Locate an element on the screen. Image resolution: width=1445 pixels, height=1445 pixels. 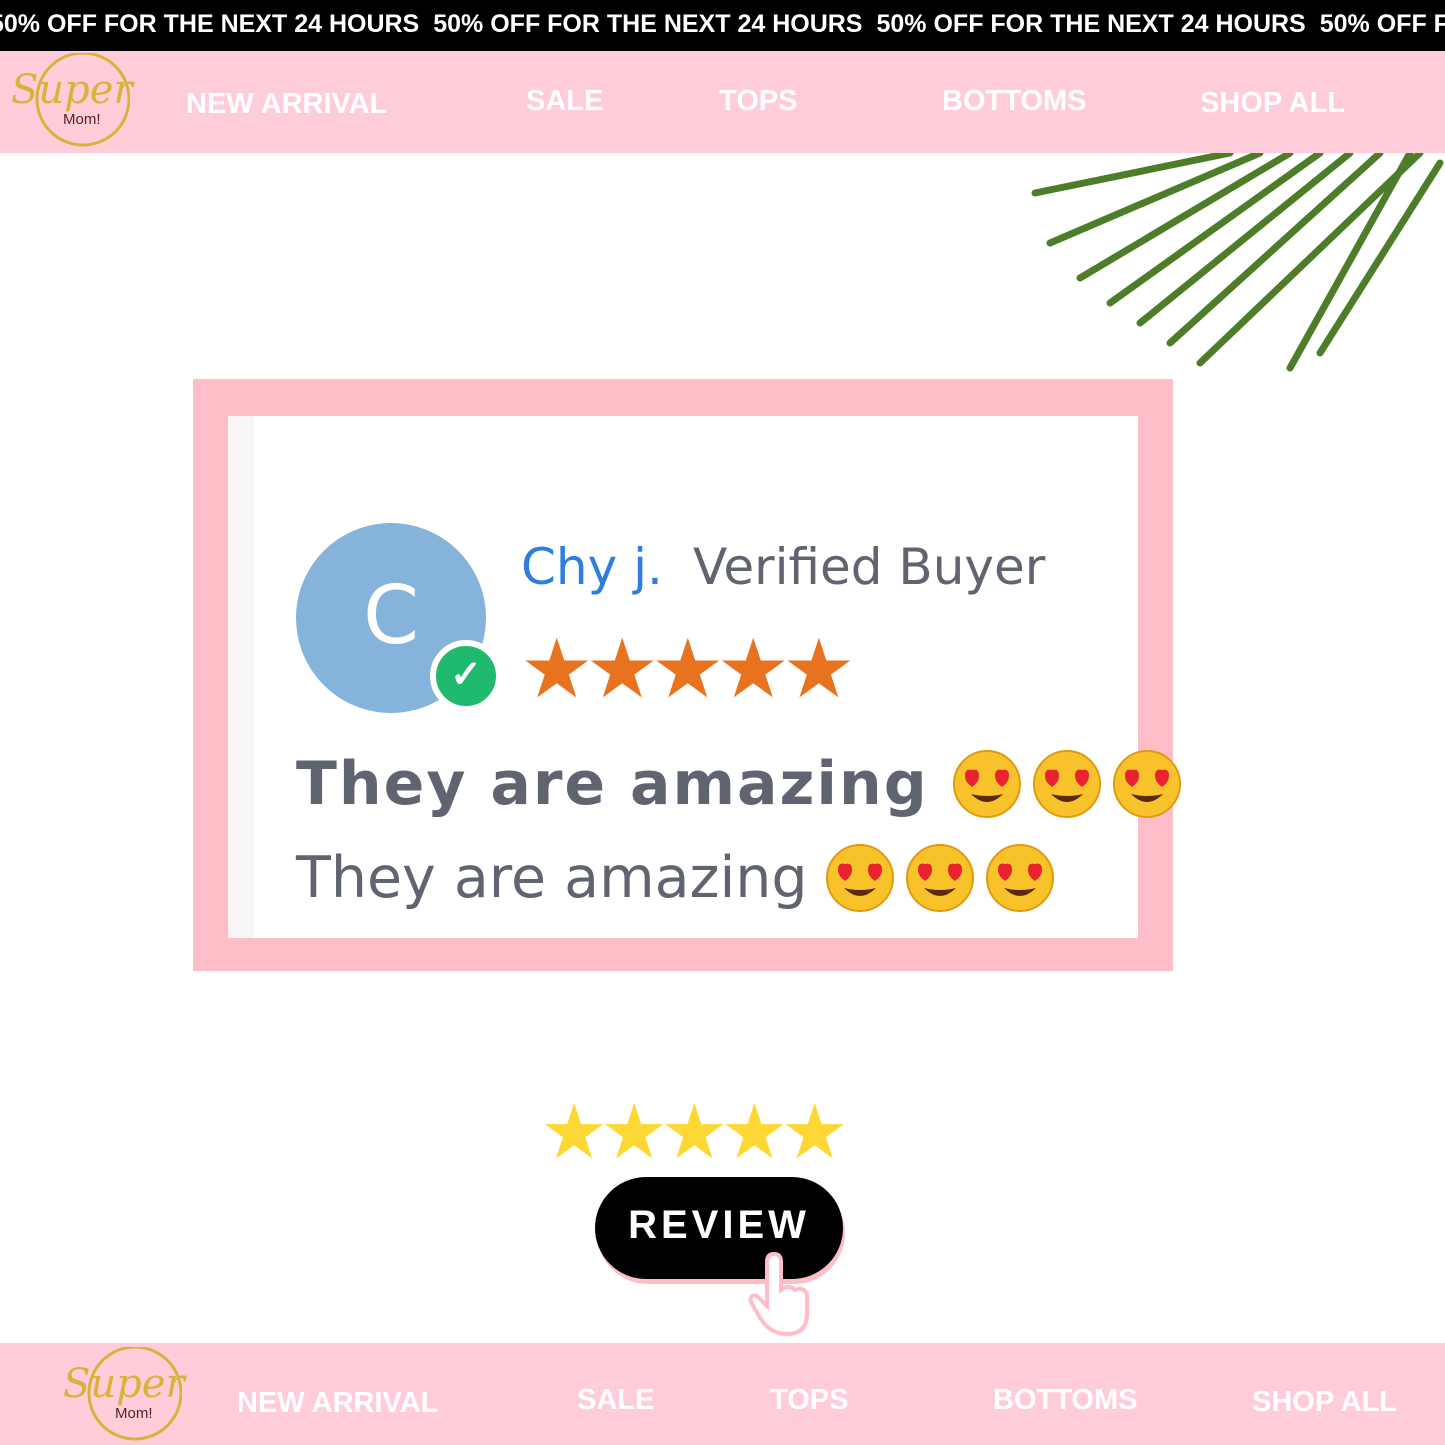
palm-leaf-decoration is located at coordinates (1237, 262).